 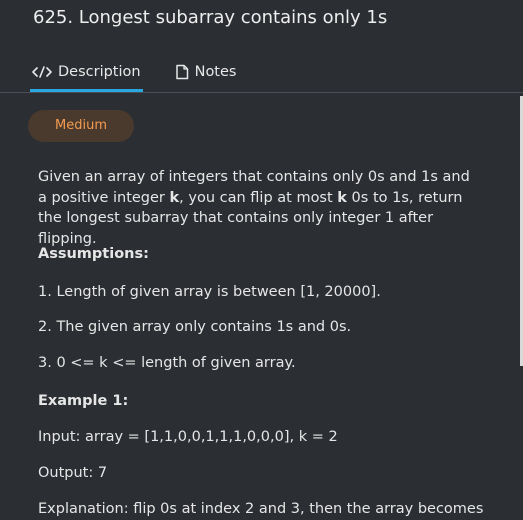 I want to click on statement-k-2: k, so click(x=342, y=197).